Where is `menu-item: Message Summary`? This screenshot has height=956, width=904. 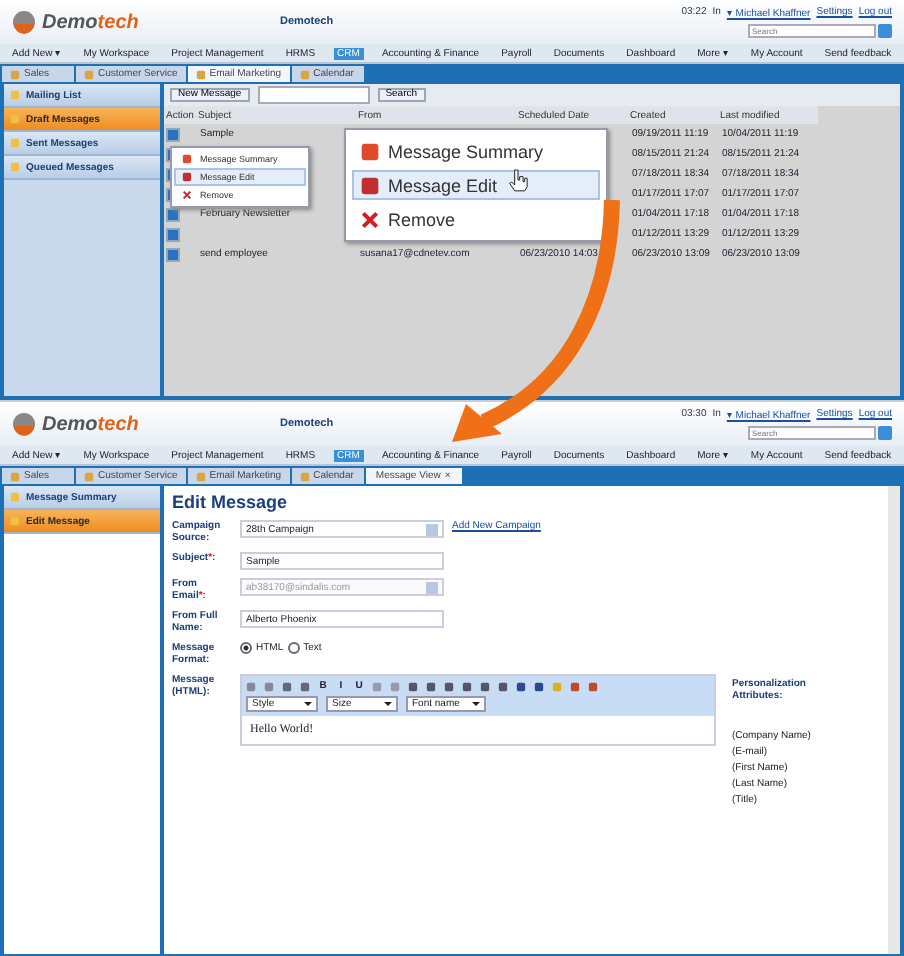 menu-item: Message Summary is located at coordinates (476, 151).